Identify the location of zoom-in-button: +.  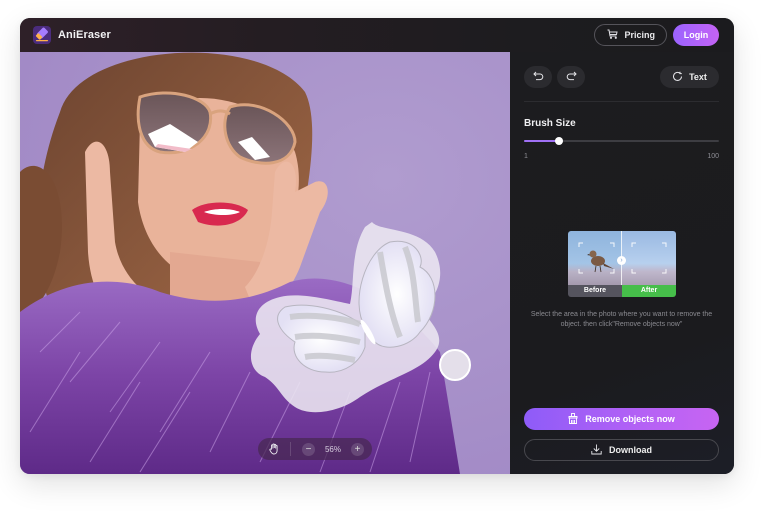
(357, 449).